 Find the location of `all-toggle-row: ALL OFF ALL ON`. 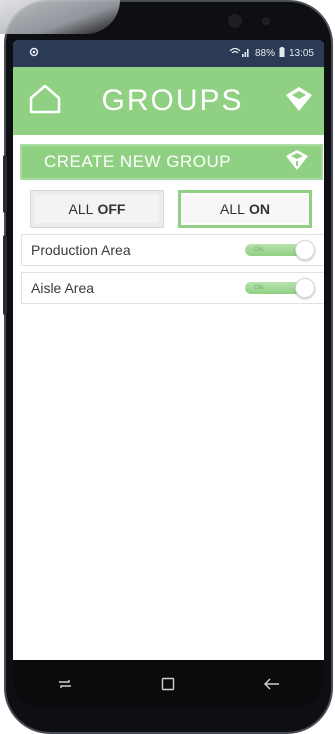

all-toggle-row: ALL OFF ALL ON is located at coordinates (168, 204).